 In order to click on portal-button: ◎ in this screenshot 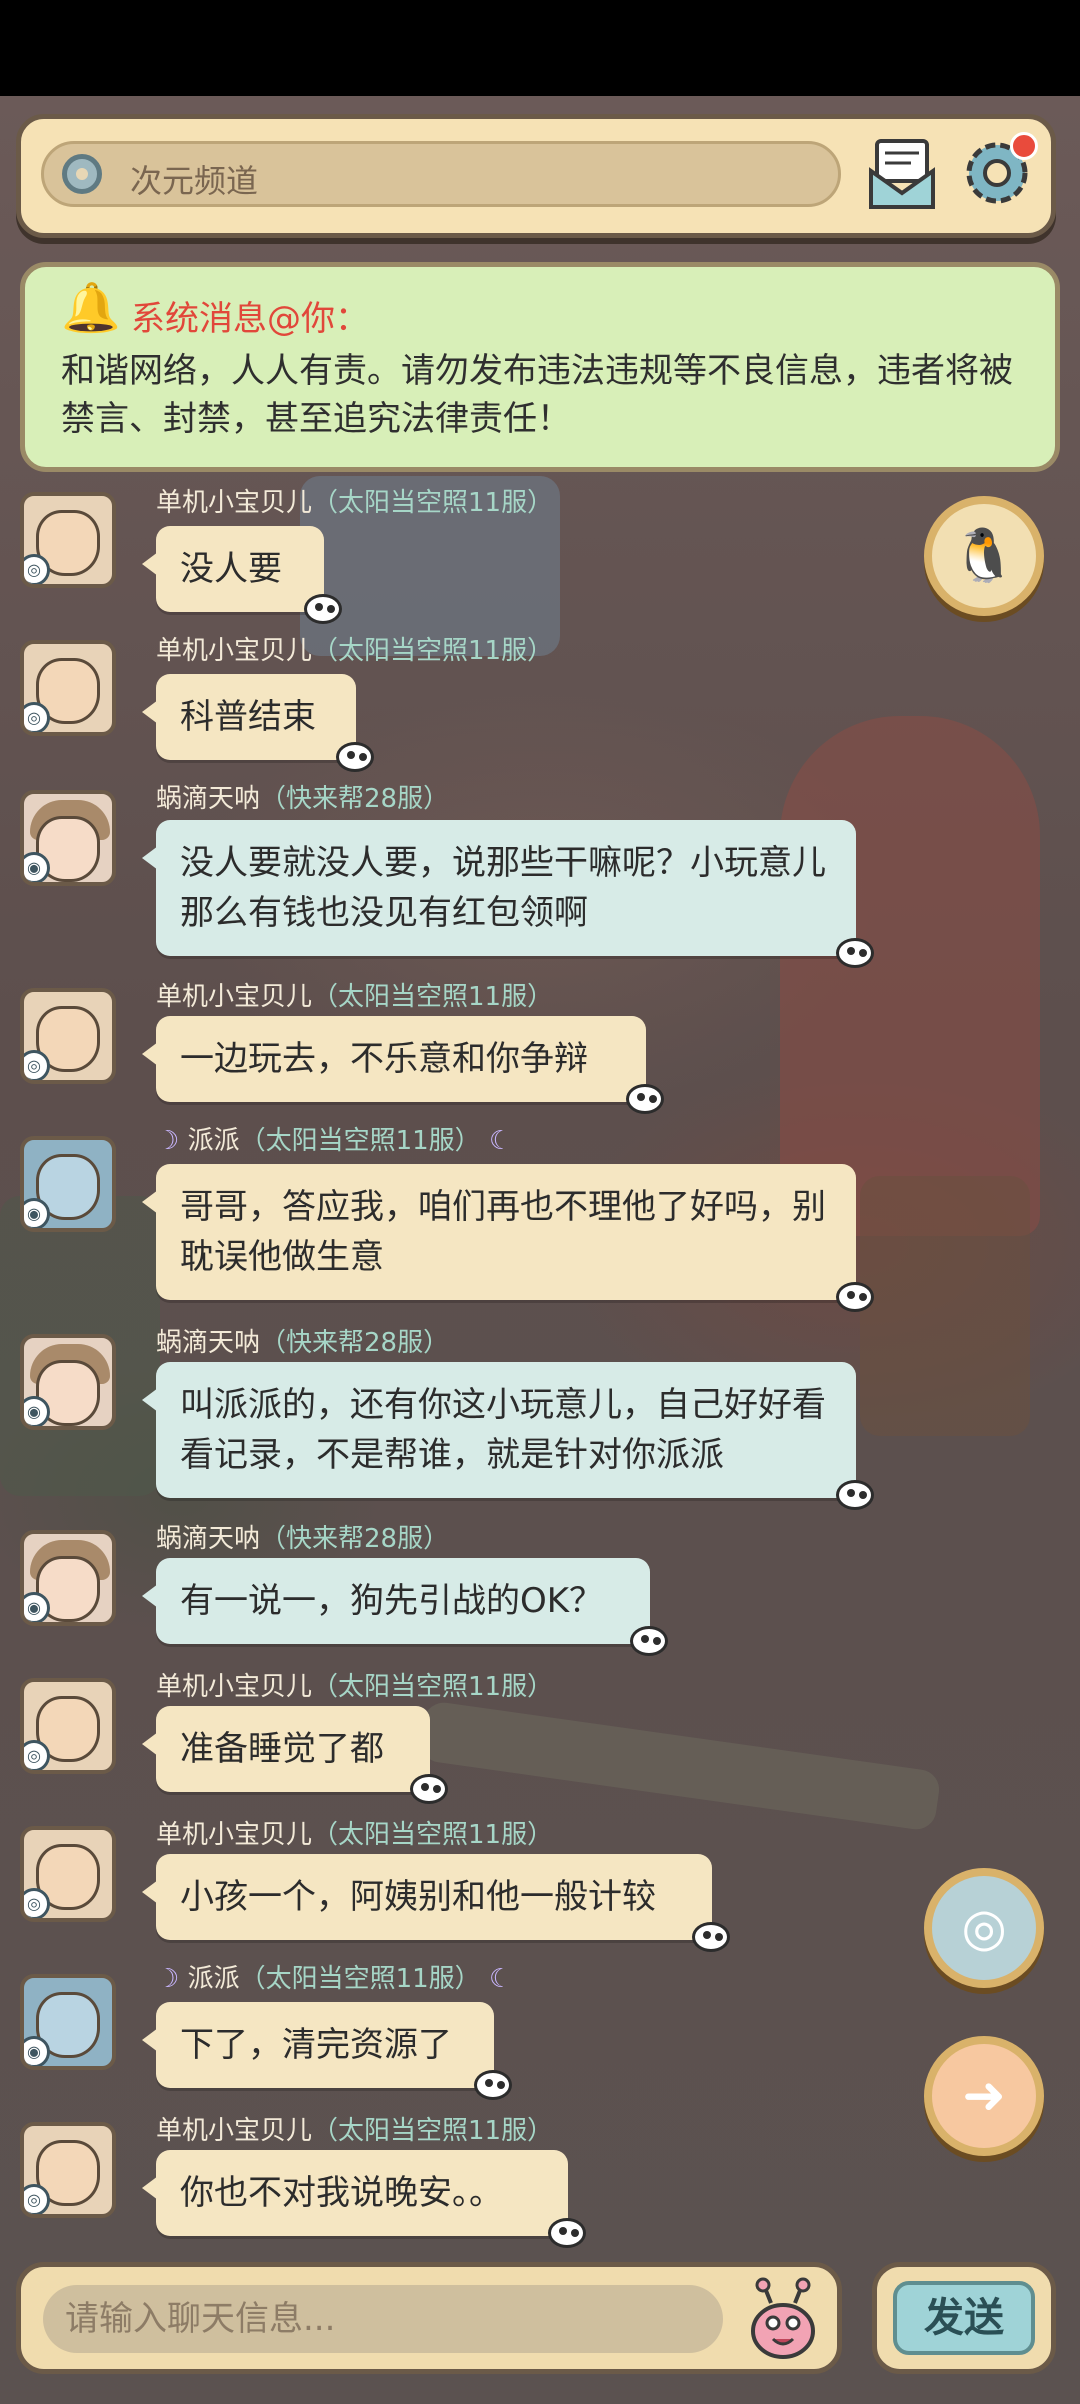, I will do `click(984, 1928)`.